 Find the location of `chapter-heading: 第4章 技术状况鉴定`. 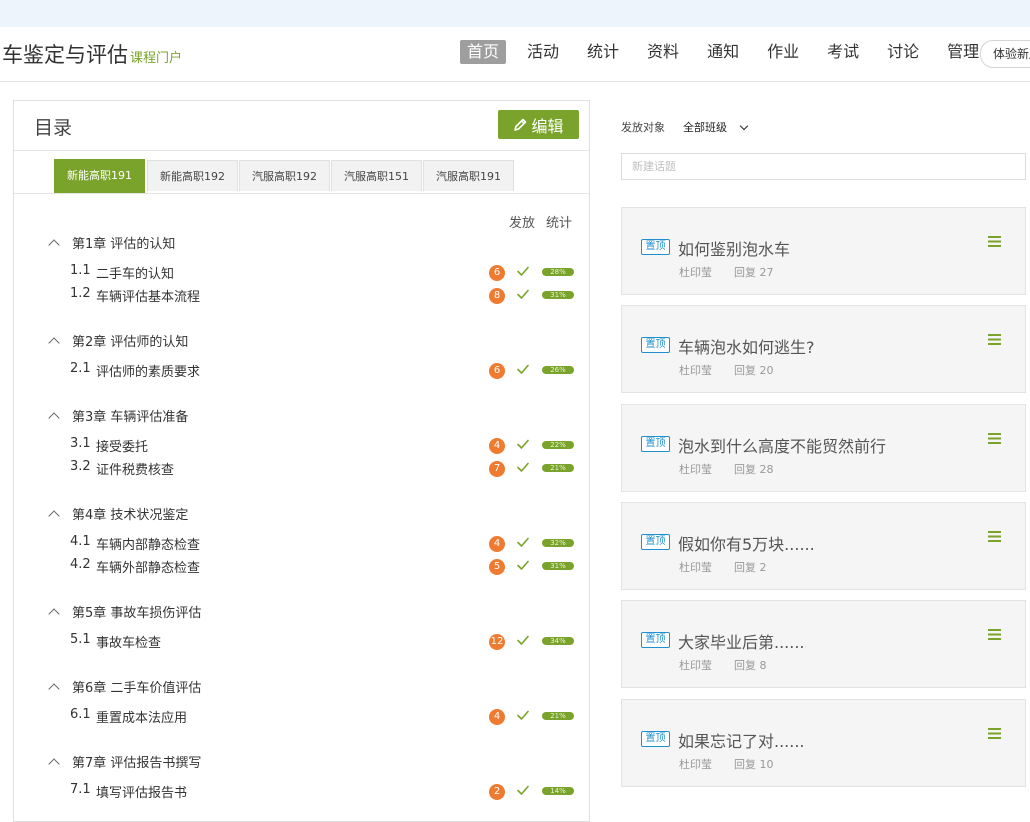

chapter-heading: 第4章 技术状况鉴定 is located at coordinates (118, 513).